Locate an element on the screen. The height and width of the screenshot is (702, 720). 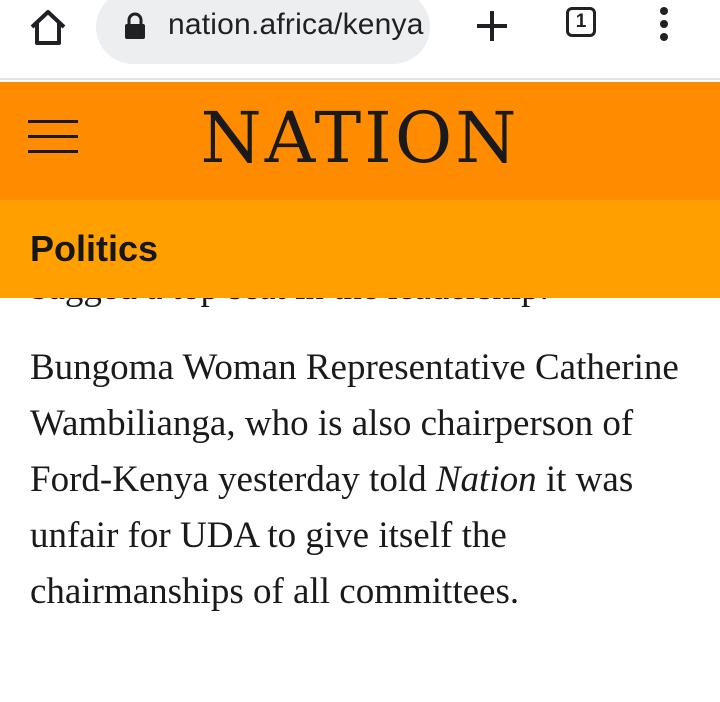
menu-button is located at coordinates (53, 140).